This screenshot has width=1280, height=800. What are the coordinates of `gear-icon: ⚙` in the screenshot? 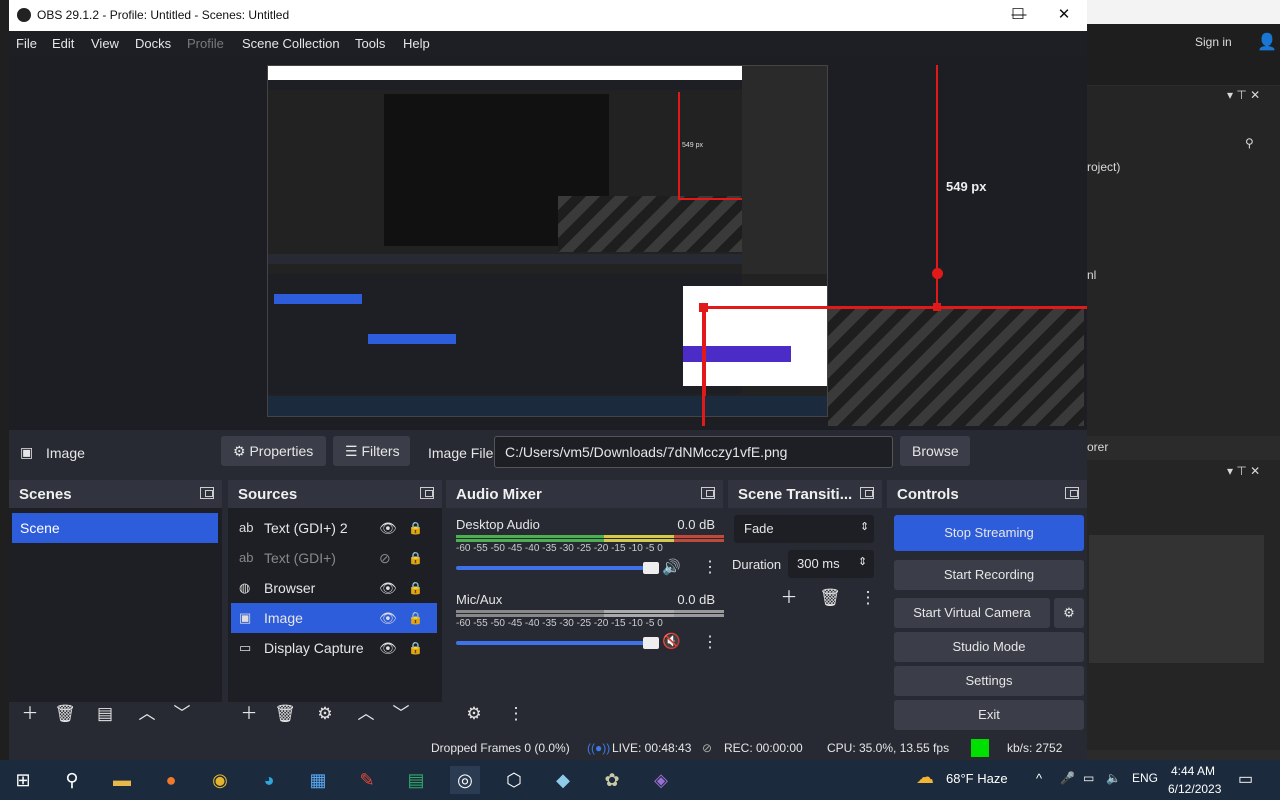 It's located at (325, 714).